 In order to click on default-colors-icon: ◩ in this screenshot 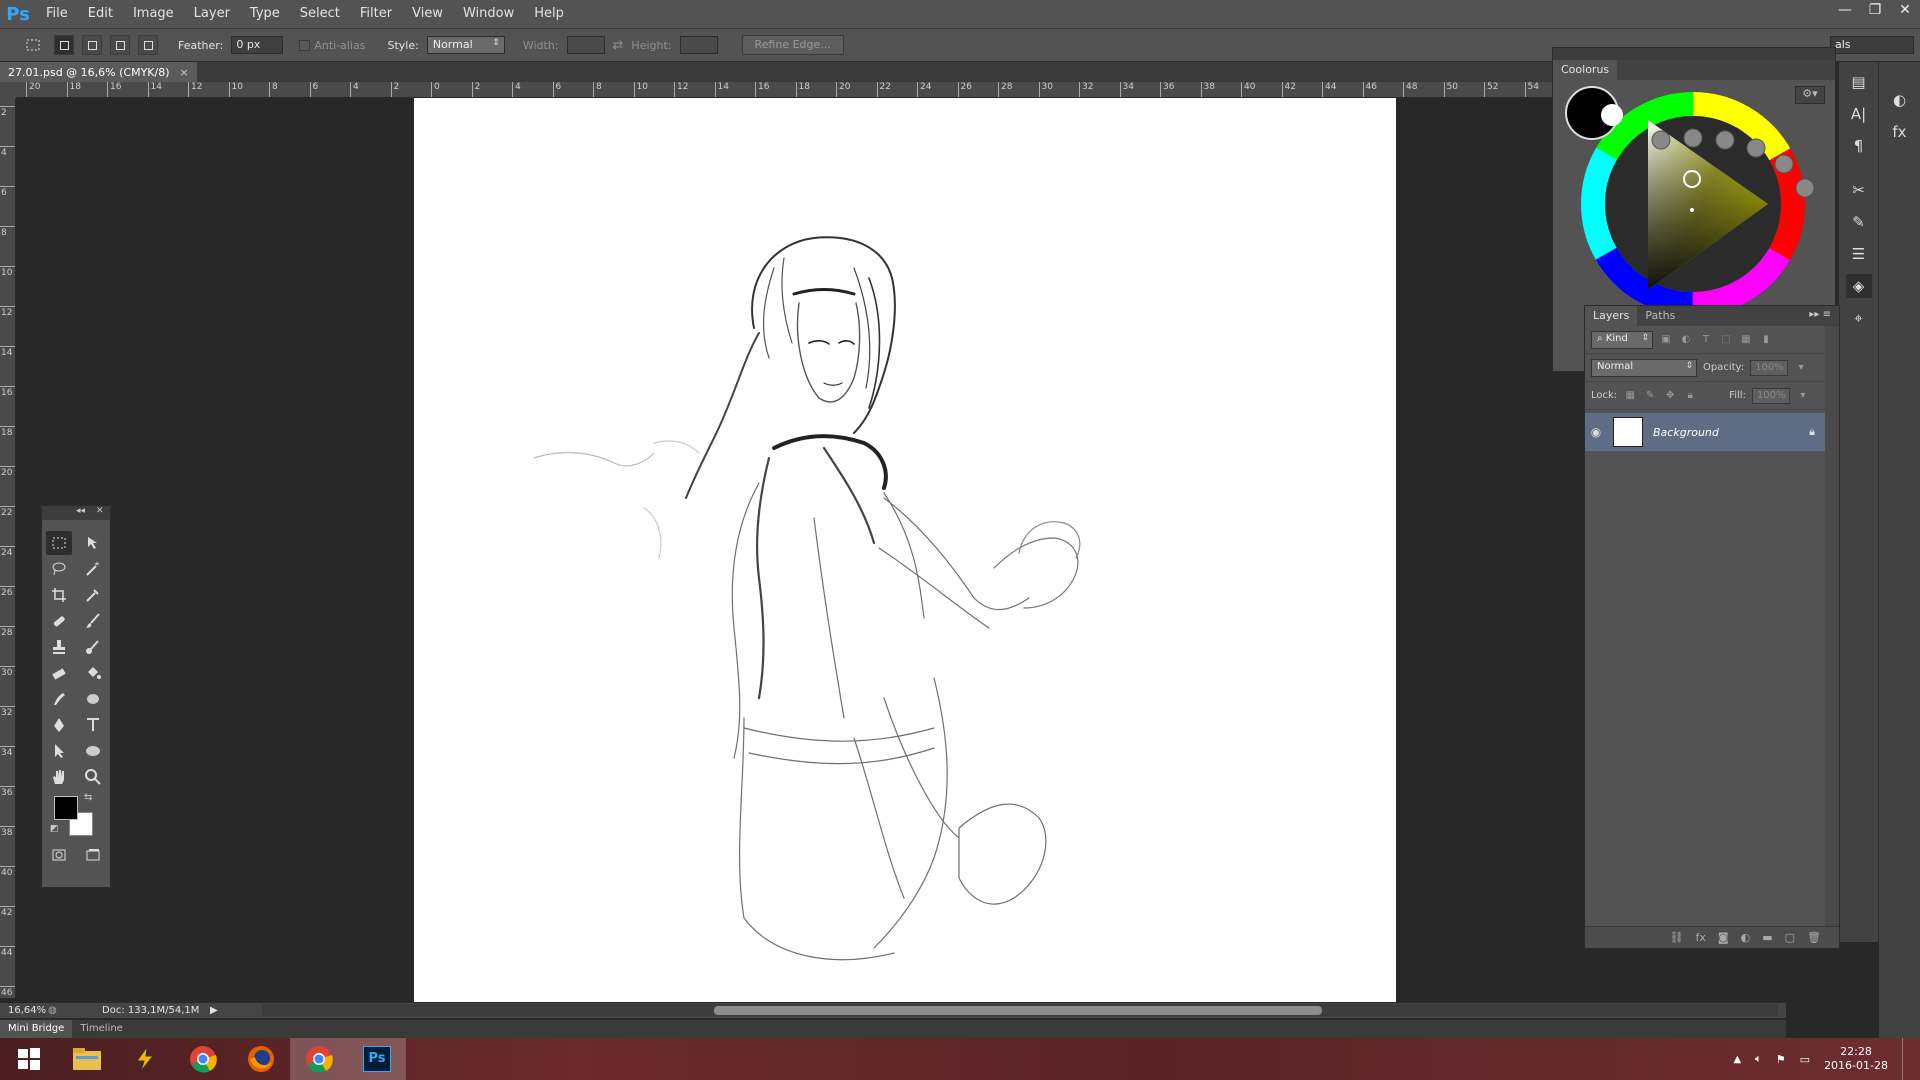, I will do `click(54, 829)`.